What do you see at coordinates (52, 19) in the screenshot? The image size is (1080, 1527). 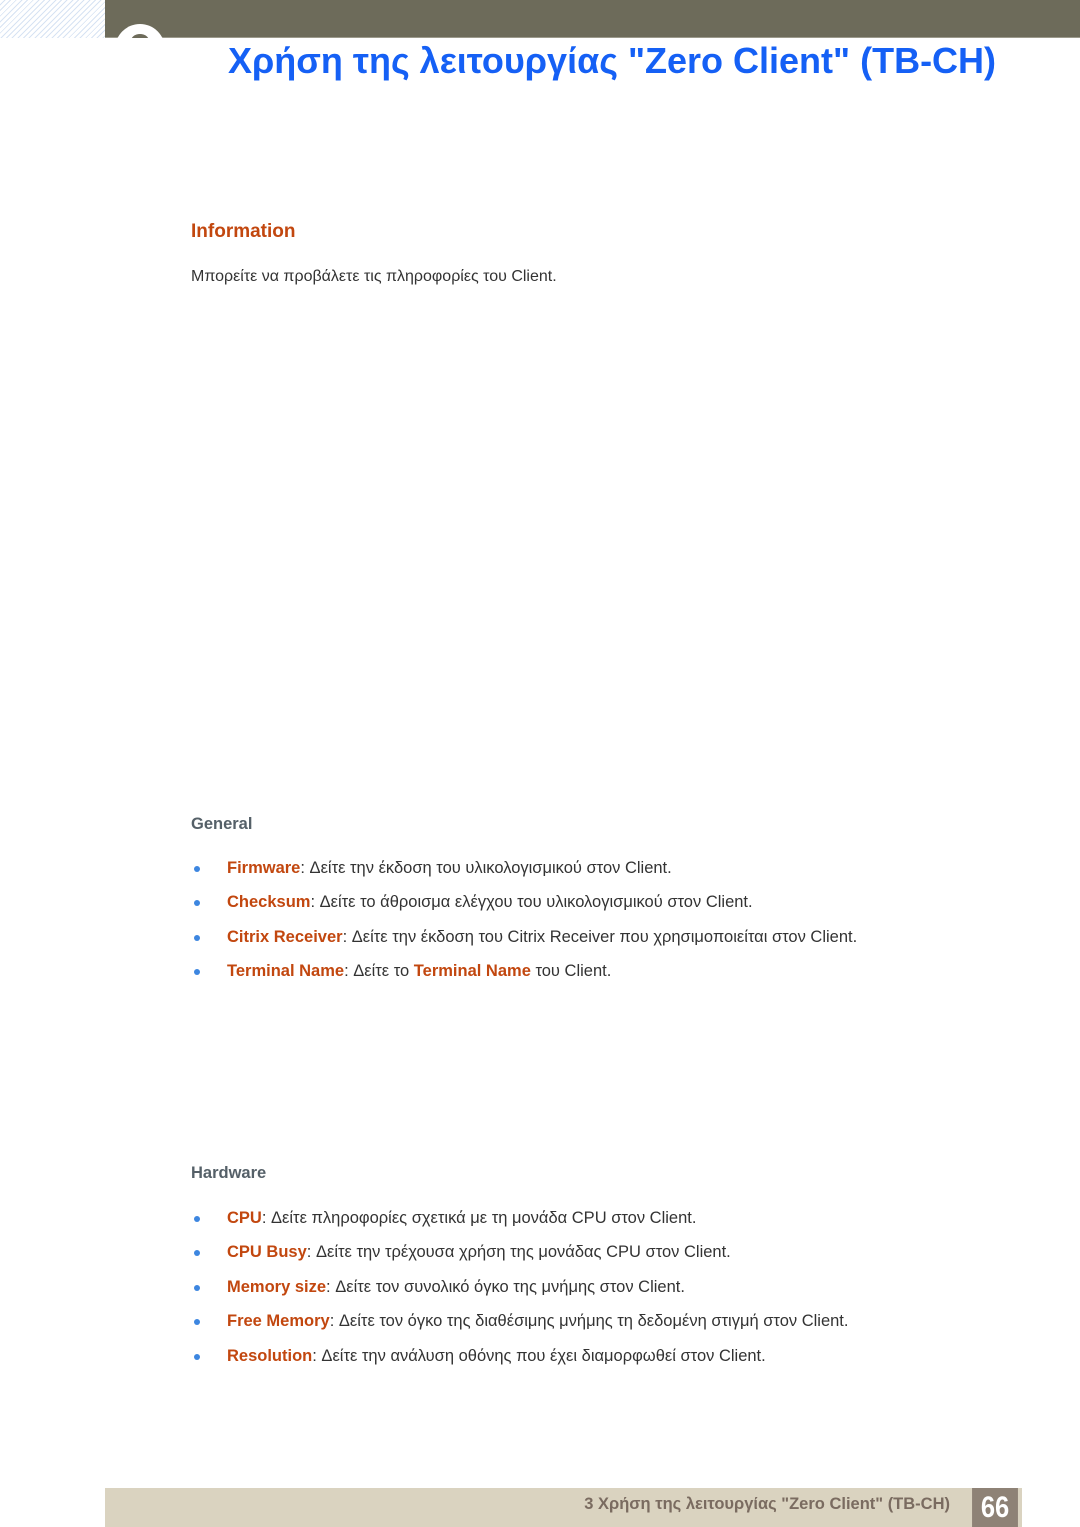 I see `header-hatch-pattern` at bounding box center [52, 19].